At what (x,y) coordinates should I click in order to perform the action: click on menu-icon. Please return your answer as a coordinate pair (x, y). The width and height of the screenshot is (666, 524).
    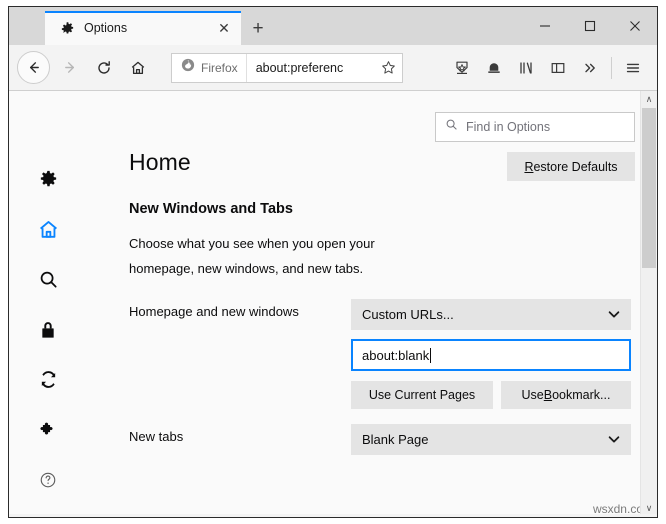
    Looking at the image, I should click on (633, 68).